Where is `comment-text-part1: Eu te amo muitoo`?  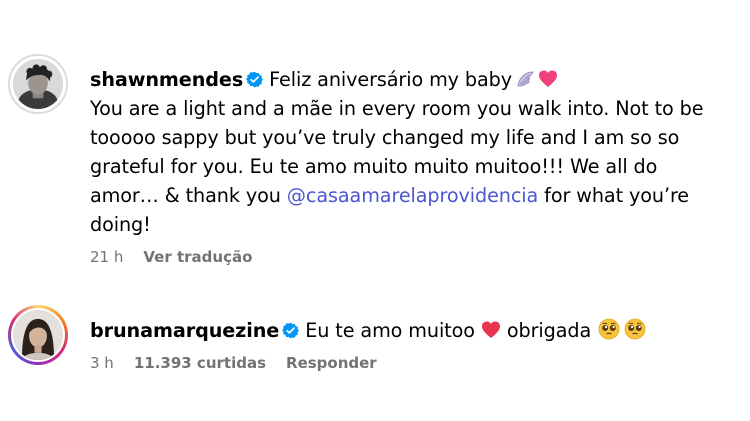
comment-text-part1: Eu te amo muitoo is located at coordinates (390, 330).